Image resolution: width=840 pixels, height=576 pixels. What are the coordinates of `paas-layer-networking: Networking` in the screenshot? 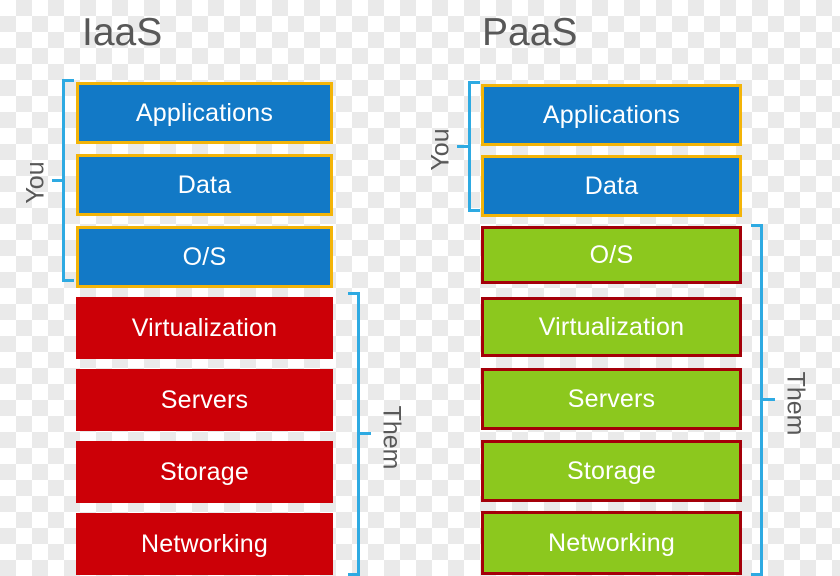 It's located at (611, 543).